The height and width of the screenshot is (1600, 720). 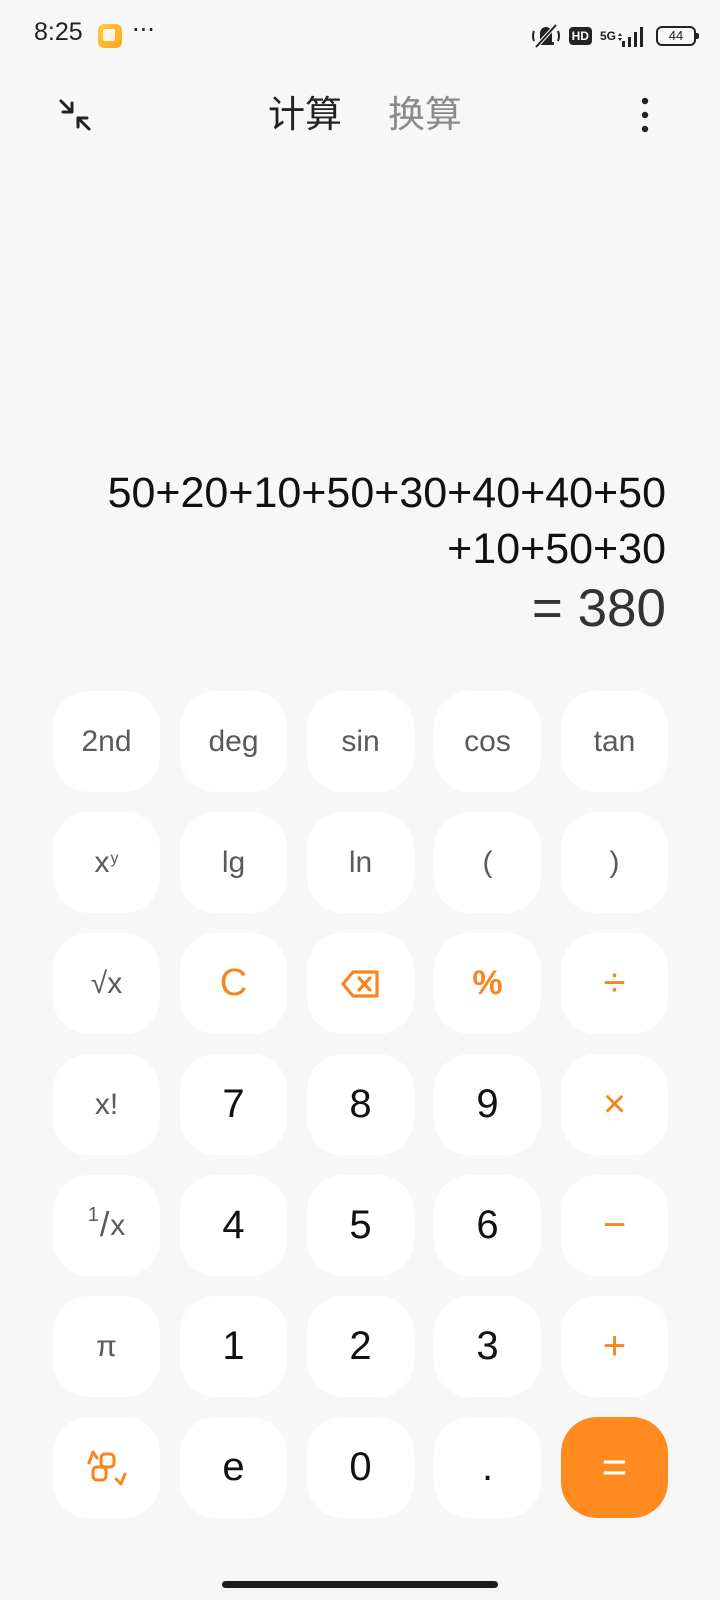 I want to click on pi-button: π, so click(x=106, y=1346).